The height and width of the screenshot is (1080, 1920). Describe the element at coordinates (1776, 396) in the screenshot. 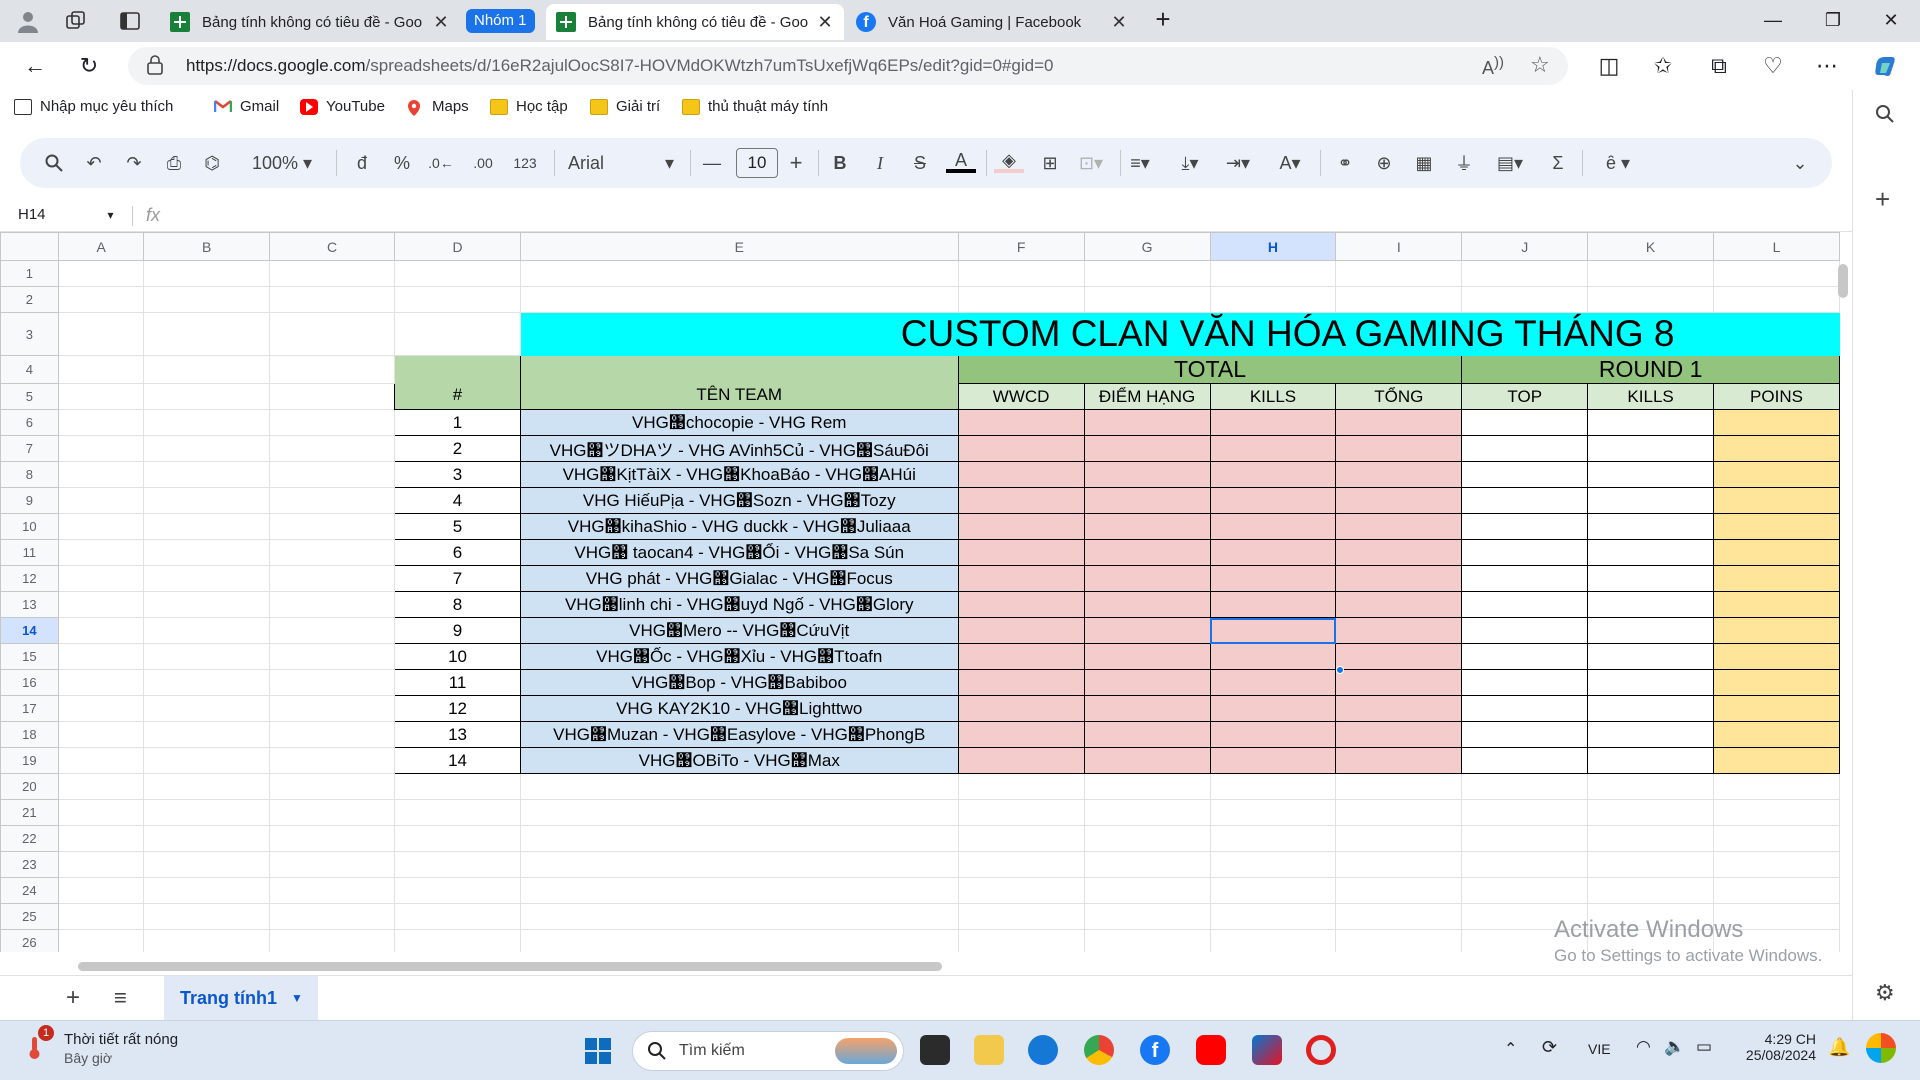

I see `points-header: POINS` at that location.